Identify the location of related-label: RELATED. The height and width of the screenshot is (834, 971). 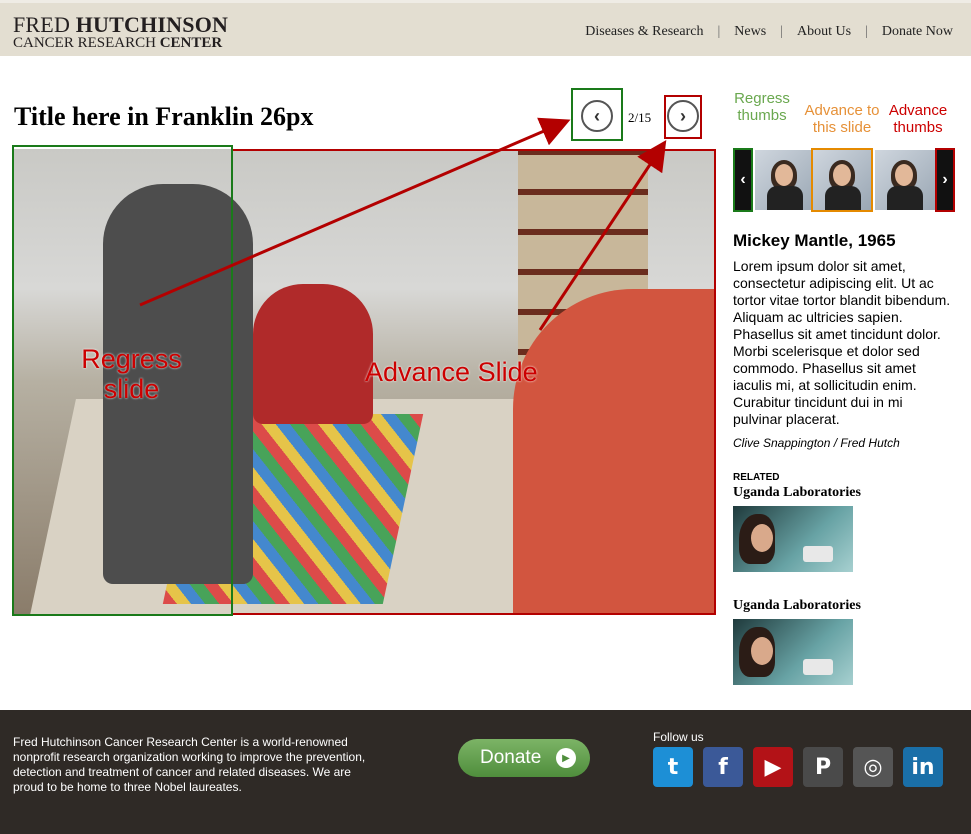
(756, 477).